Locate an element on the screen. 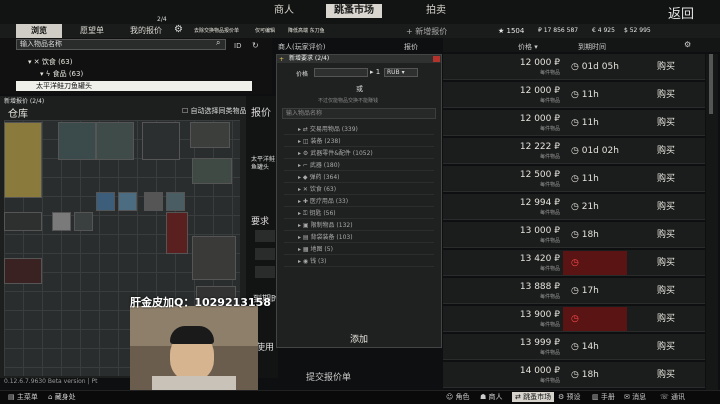 The width and height of the screenshot is (720, 404). stash-item-small is located at coordinates (83, 221).